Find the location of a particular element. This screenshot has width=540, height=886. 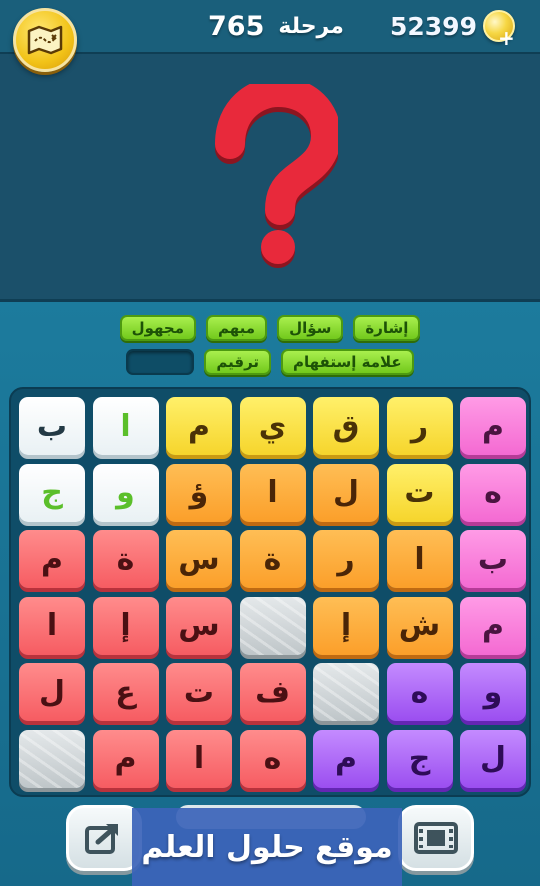

coins-balance: 52399 + is located at coordinates (452, 28).